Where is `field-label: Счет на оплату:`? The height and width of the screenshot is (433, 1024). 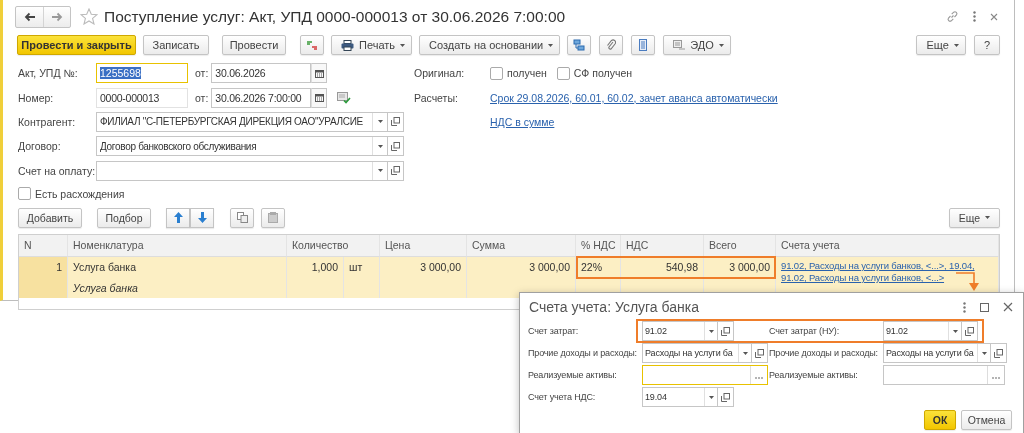
field-label: Счет на оплату: is located at coordinates (57, 170).